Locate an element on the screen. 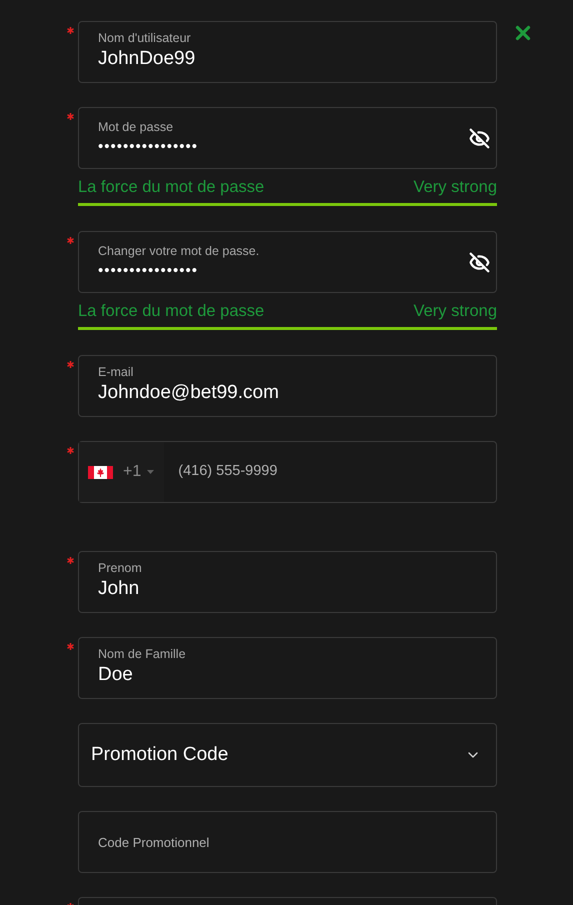 The width and height of the screenshot is (573, 905). phone-field: +1 (416) 555-9999 is located at coordinates (287, 472).